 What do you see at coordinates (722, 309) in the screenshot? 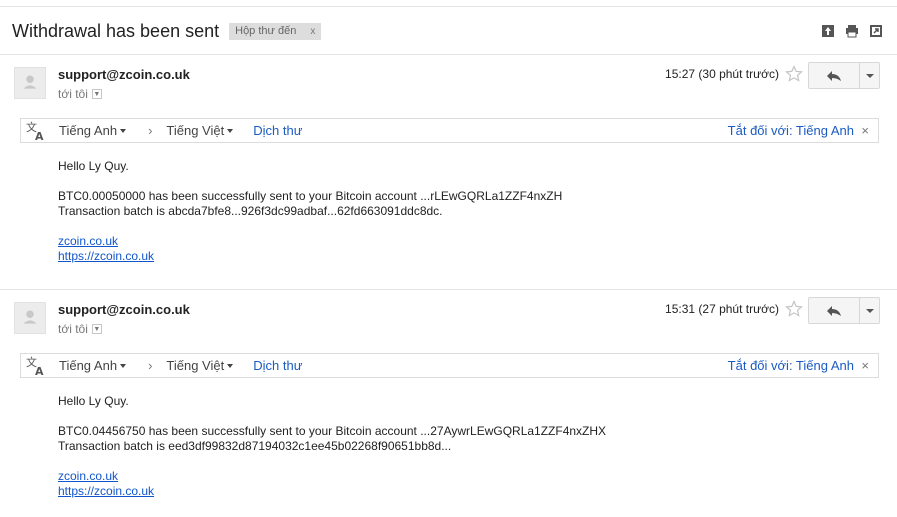
I see `message-time: 15:31 (27 phút trước)` at bounding box center [722, 309].